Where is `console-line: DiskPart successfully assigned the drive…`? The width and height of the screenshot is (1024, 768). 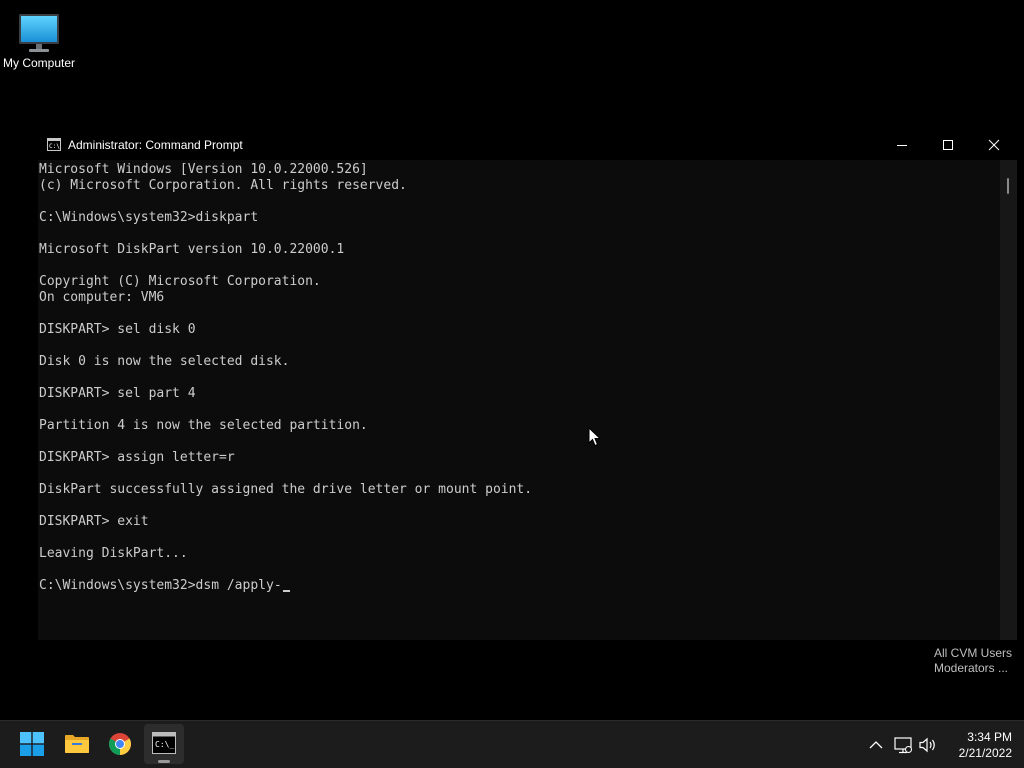 console-line: DiskPart successfully assigned the drive… is located at coordinates (286, 489).